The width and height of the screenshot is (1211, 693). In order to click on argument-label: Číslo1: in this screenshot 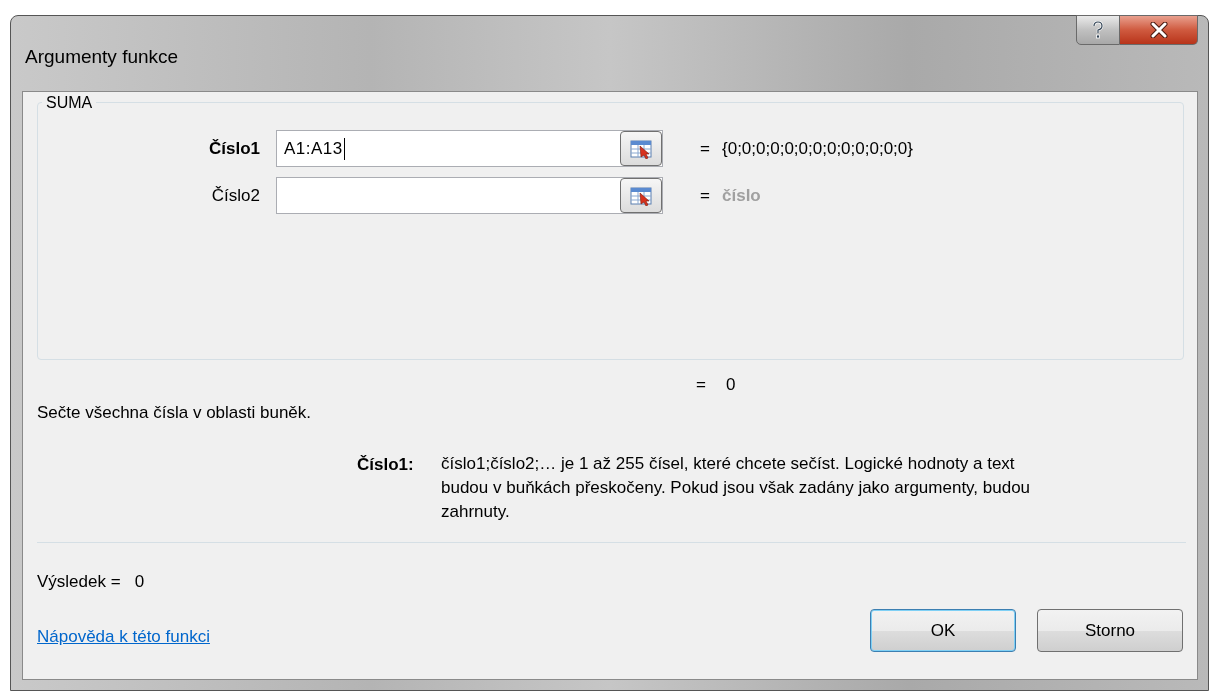, I will do `click(386, 465)`.